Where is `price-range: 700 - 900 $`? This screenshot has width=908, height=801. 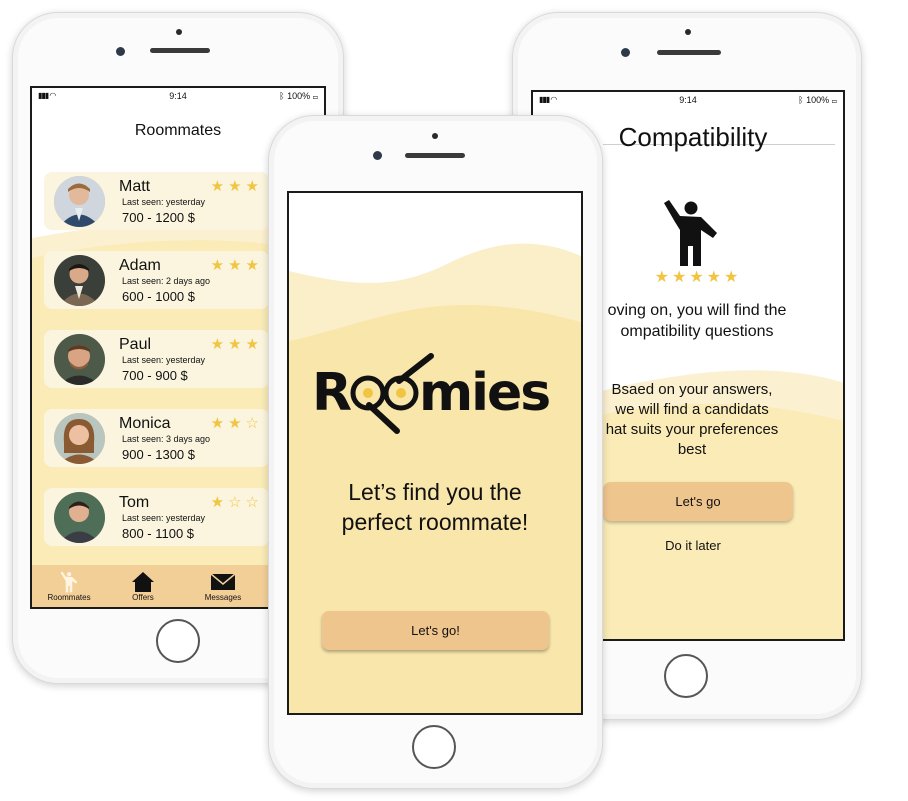
price-range: 700 - 900 $ is located at coordinates (155, 375).